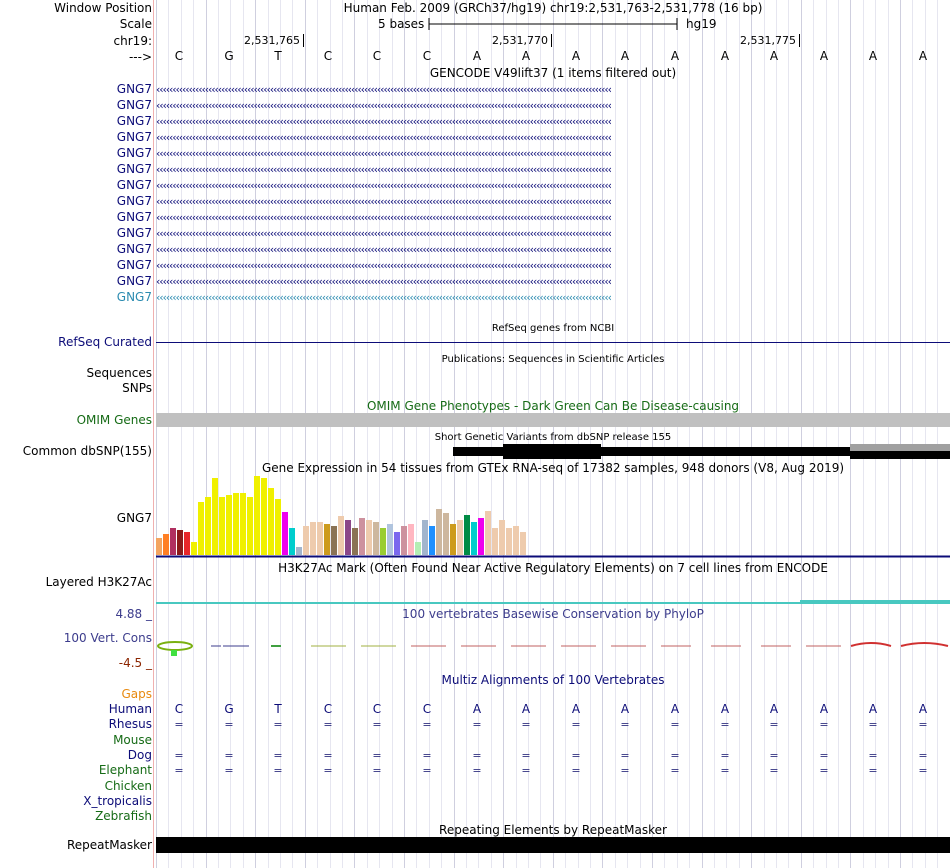 Image resolution: width=950 pixels, height=868 pixels. I want to click on chrom-label: chr19:, so click(76, 41).